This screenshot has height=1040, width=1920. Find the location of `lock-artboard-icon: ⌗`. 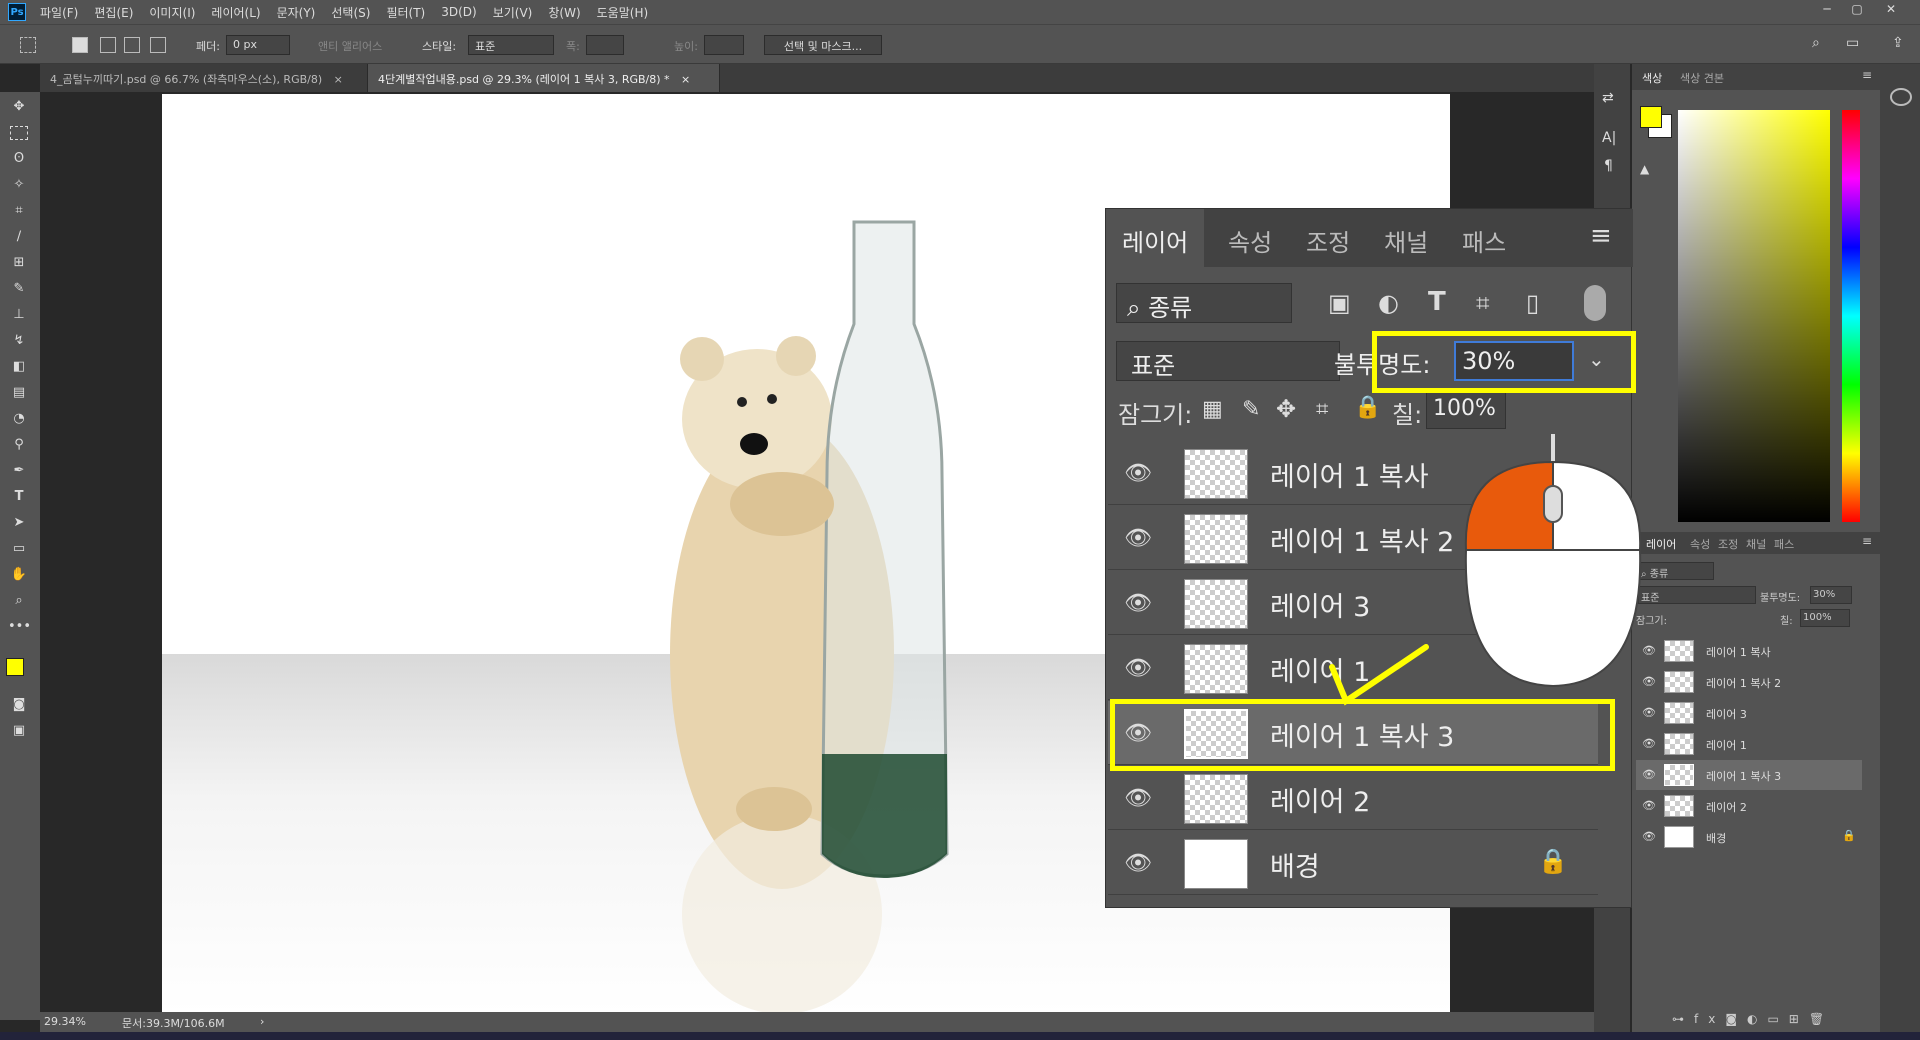

lock-artboard-icon: ⌗ is located at coordinates (1322, 409).